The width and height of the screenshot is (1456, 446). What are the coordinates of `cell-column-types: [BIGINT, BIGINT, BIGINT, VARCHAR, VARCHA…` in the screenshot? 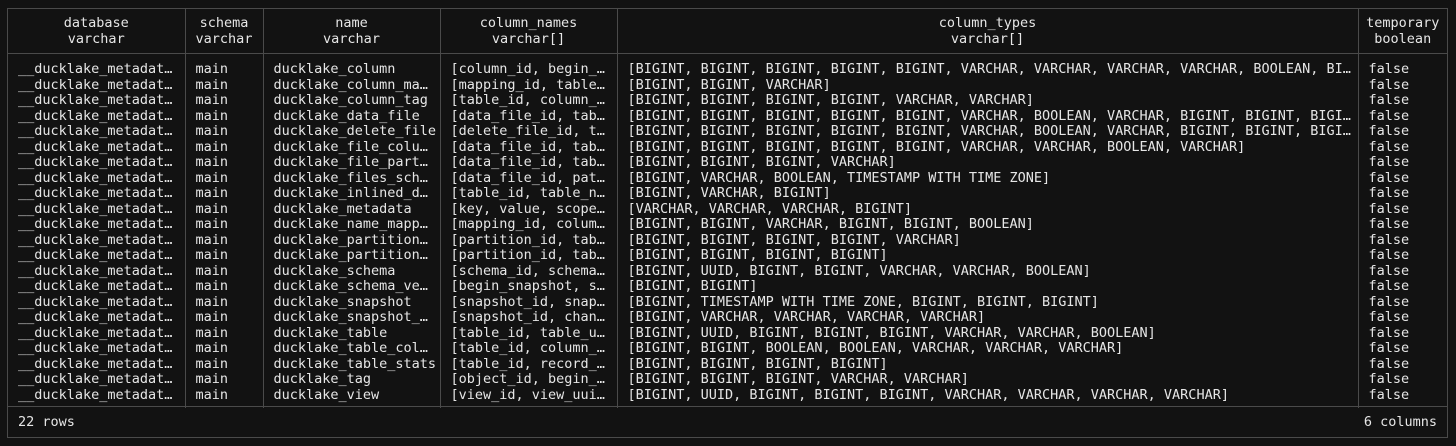 It's located at (987, 380).